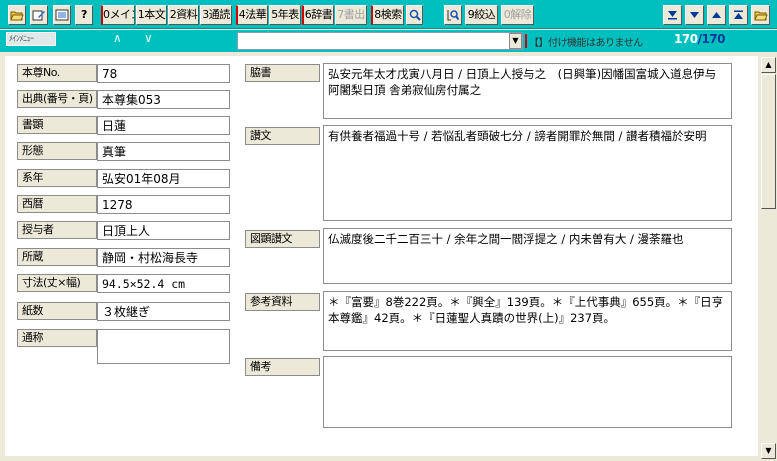 The height and width of the screenshot is (461, 777). Describe the element at coordinates (163, 73) in the screenshot. I see `field-honzon-no: 78` at that location.